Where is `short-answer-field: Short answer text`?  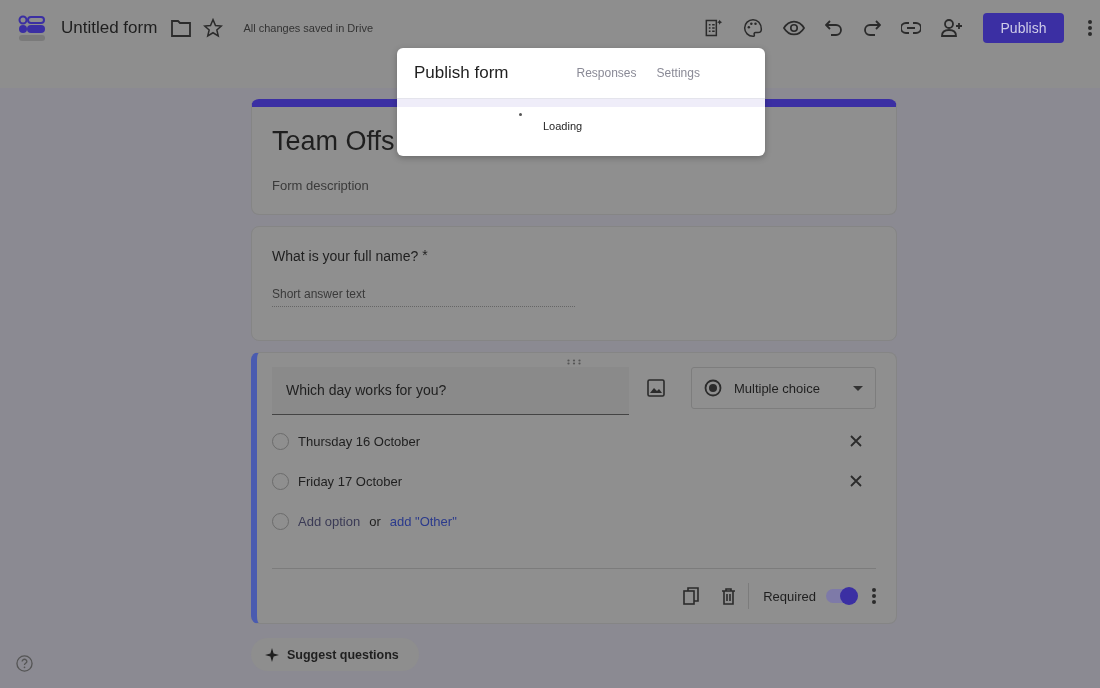 short-answer-field: Short answer text is located at coordinates (423, 297).